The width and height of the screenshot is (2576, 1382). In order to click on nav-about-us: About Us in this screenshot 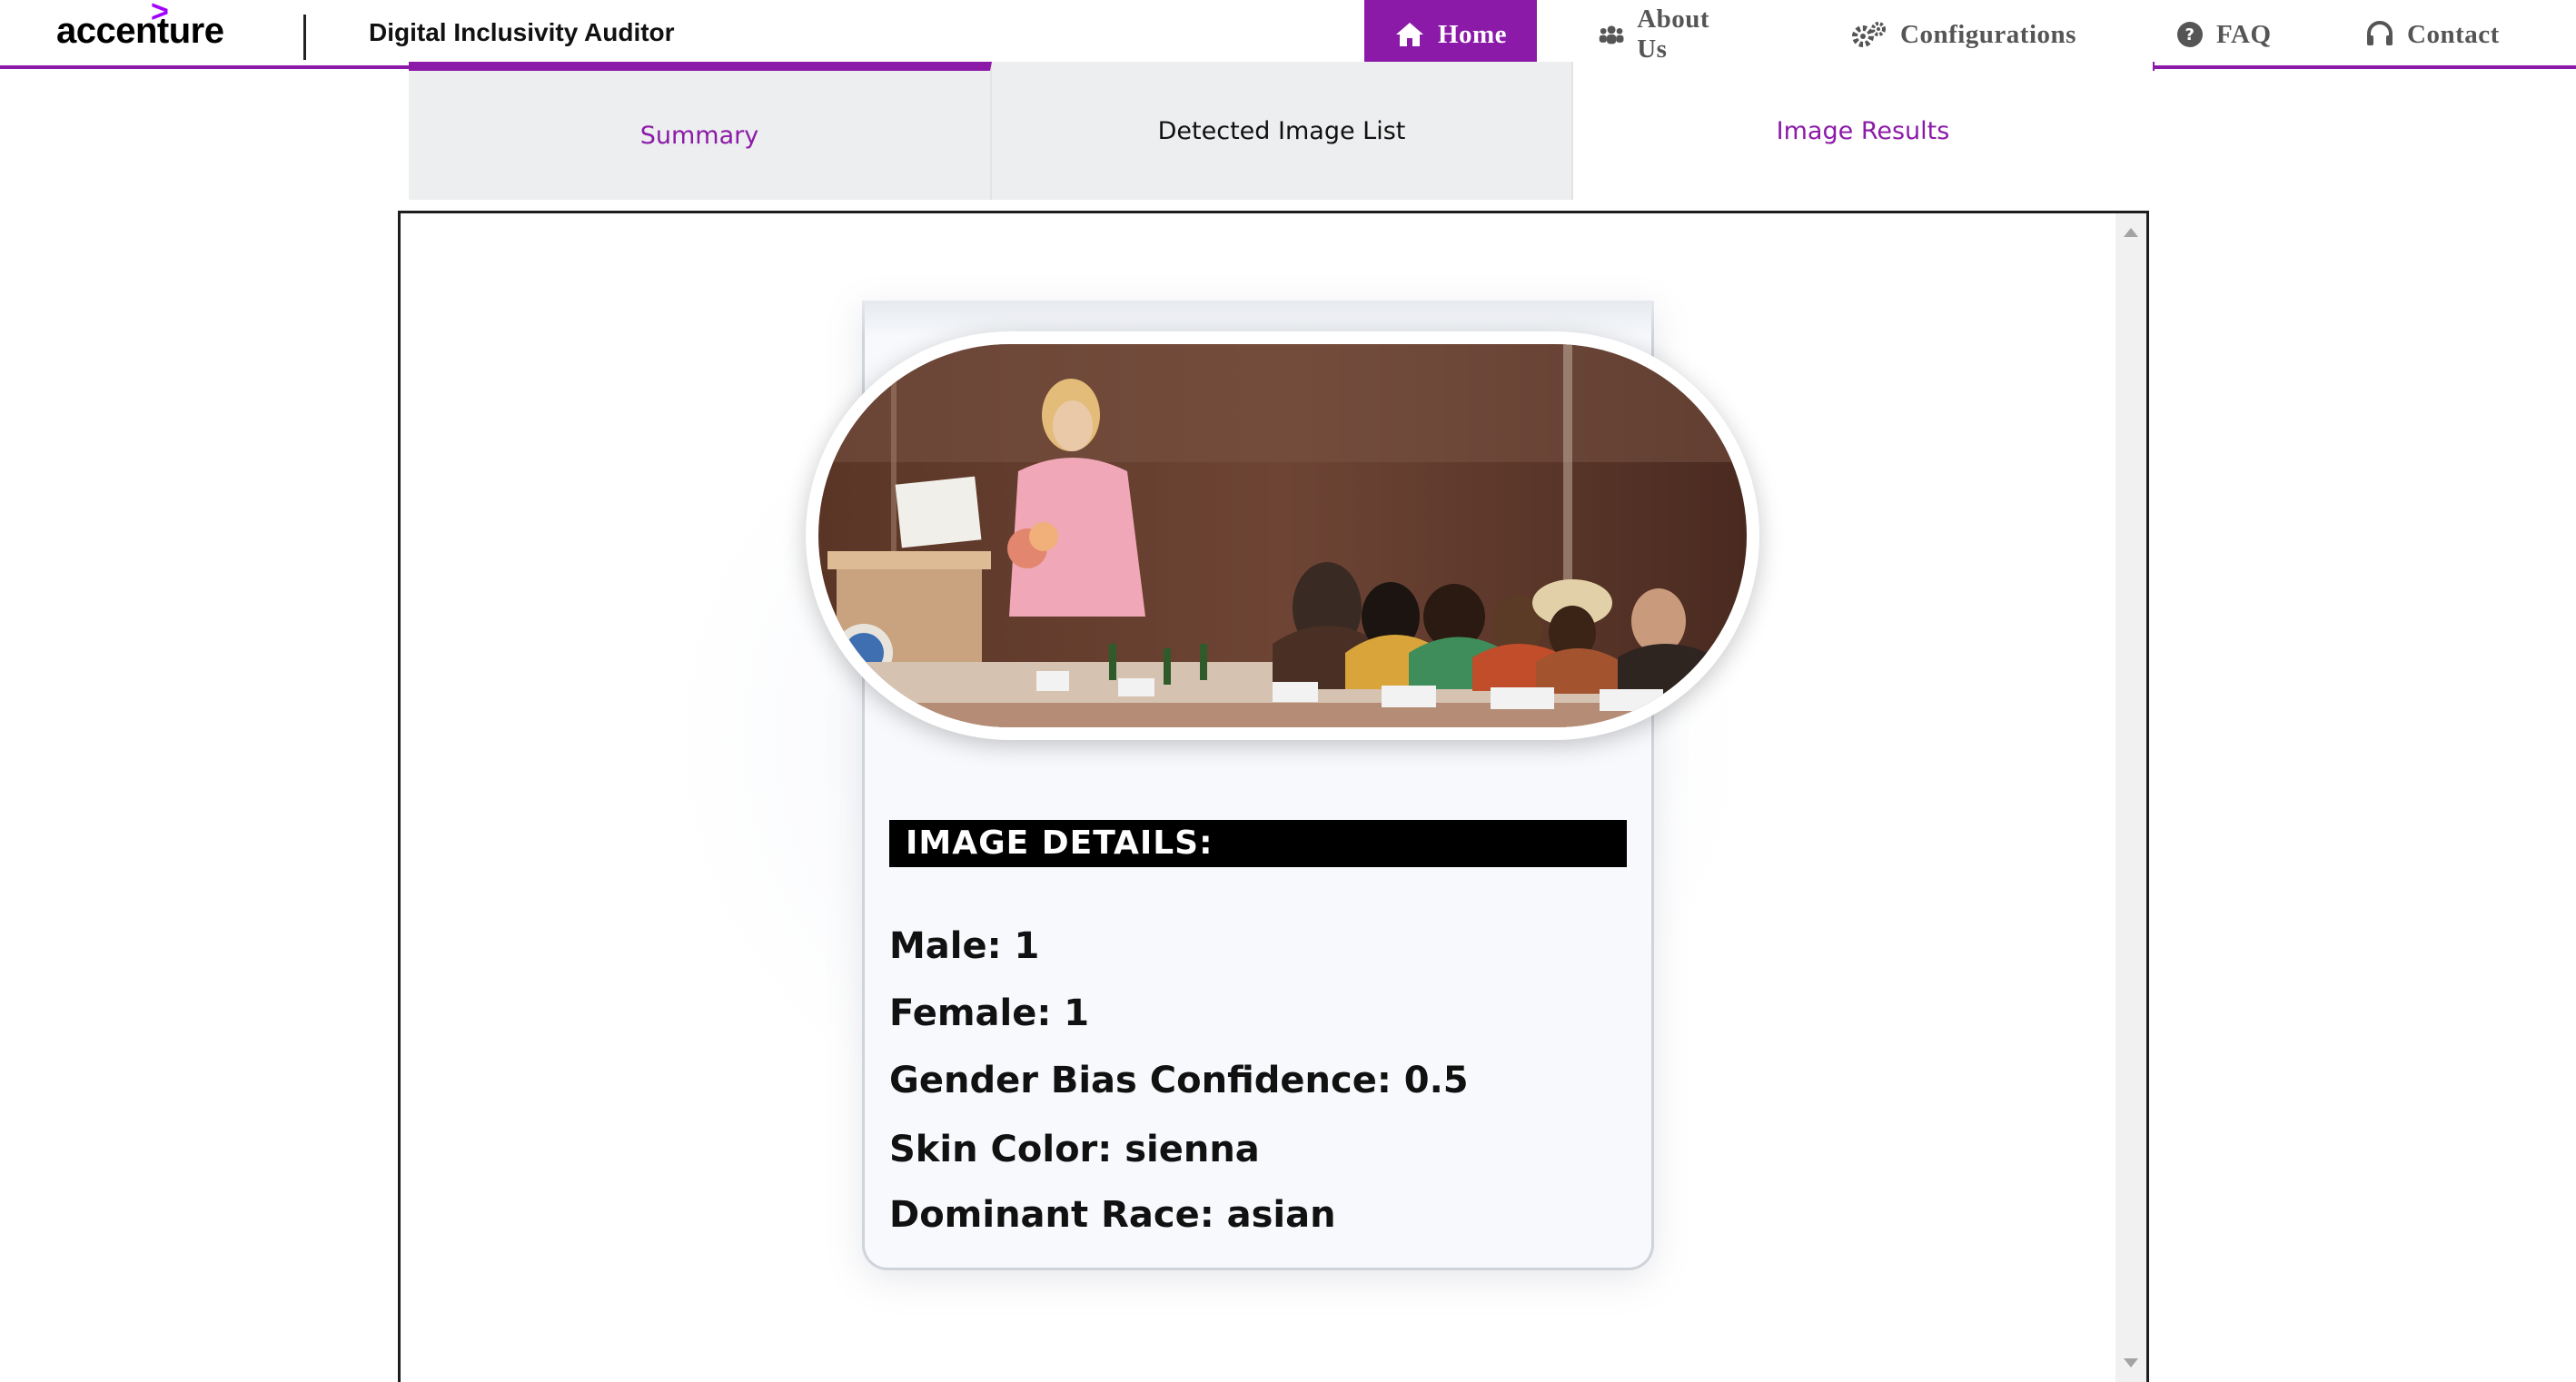, I will do `click(1659, 34)`.